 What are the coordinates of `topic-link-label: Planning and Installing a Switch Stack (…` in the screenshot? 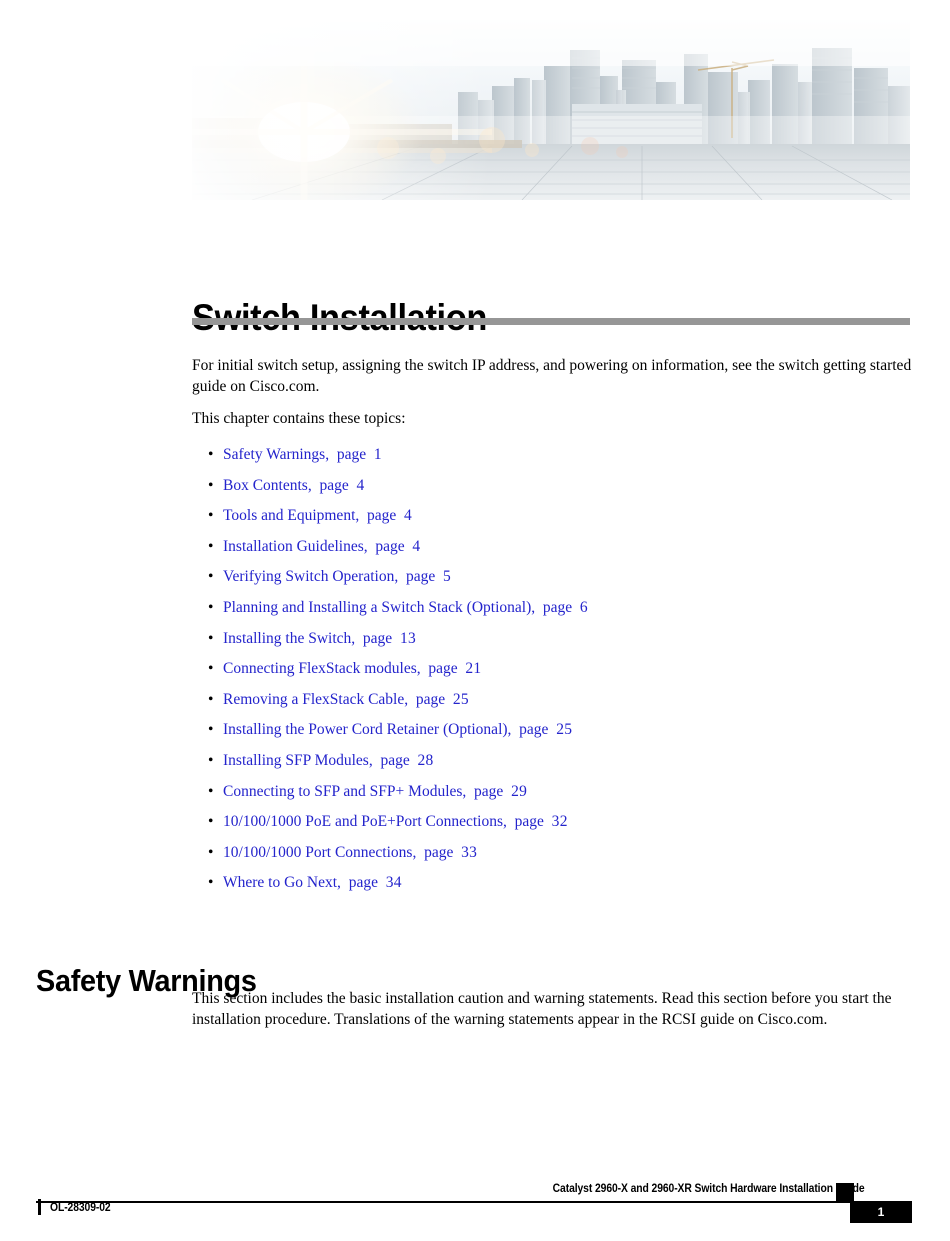 It's located at (379, 607).